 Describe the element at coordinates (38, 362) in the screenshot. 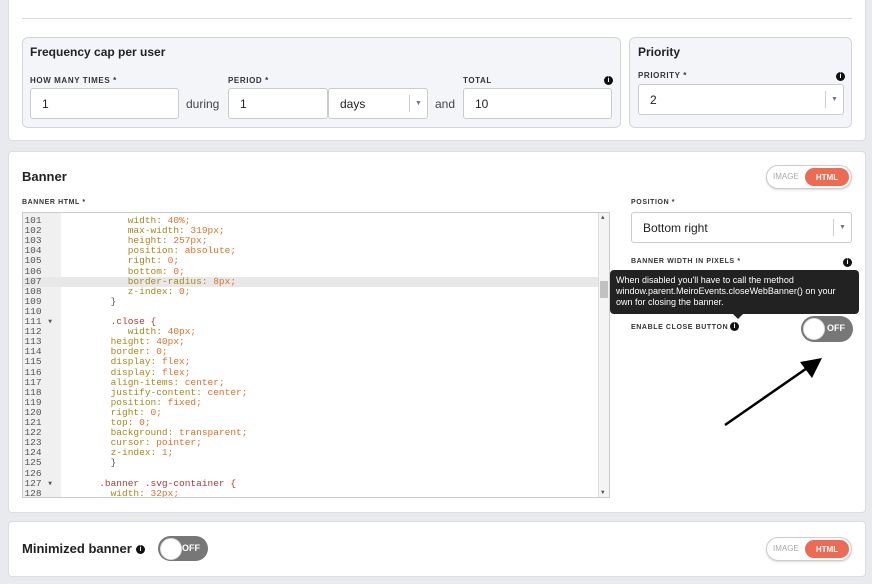

I see `line-number: 115` at that location.